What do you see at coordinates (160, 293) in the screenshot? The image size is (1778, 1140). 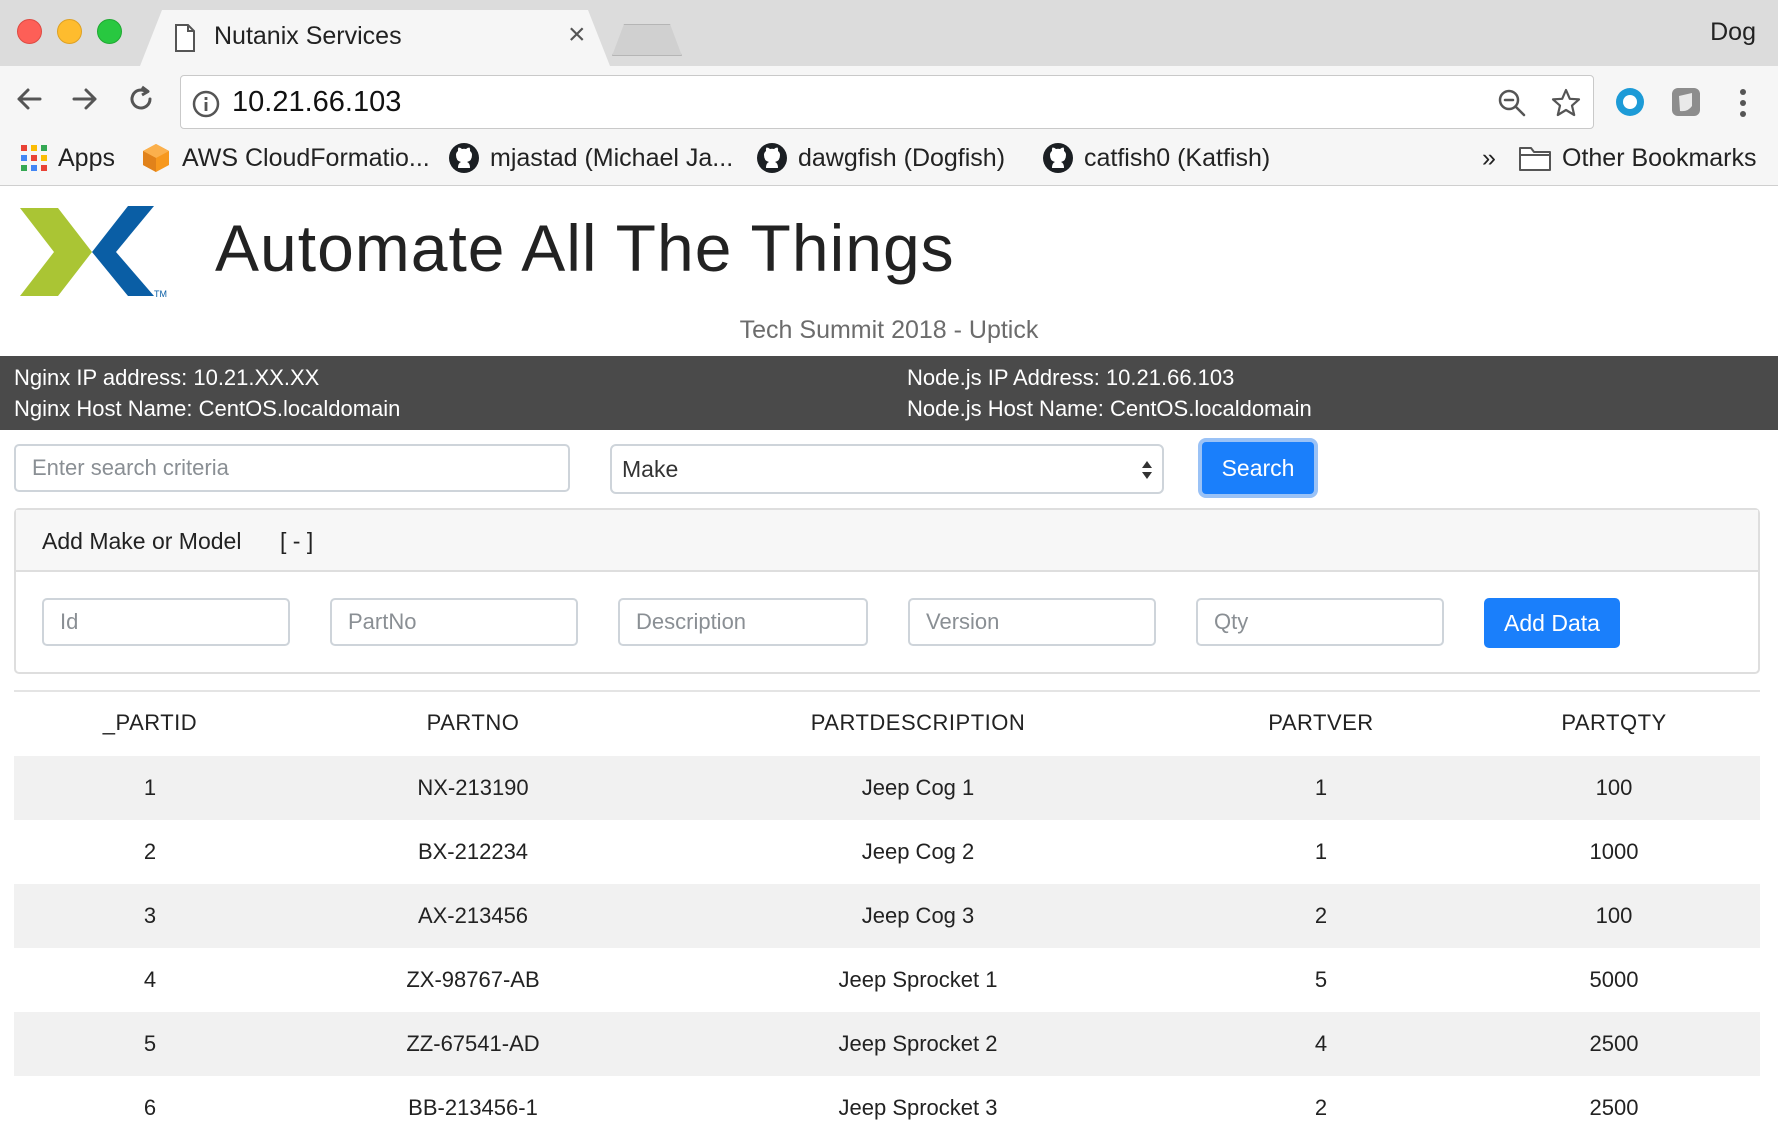 I see `svg-text: TM` at bounding box center [160, 293].